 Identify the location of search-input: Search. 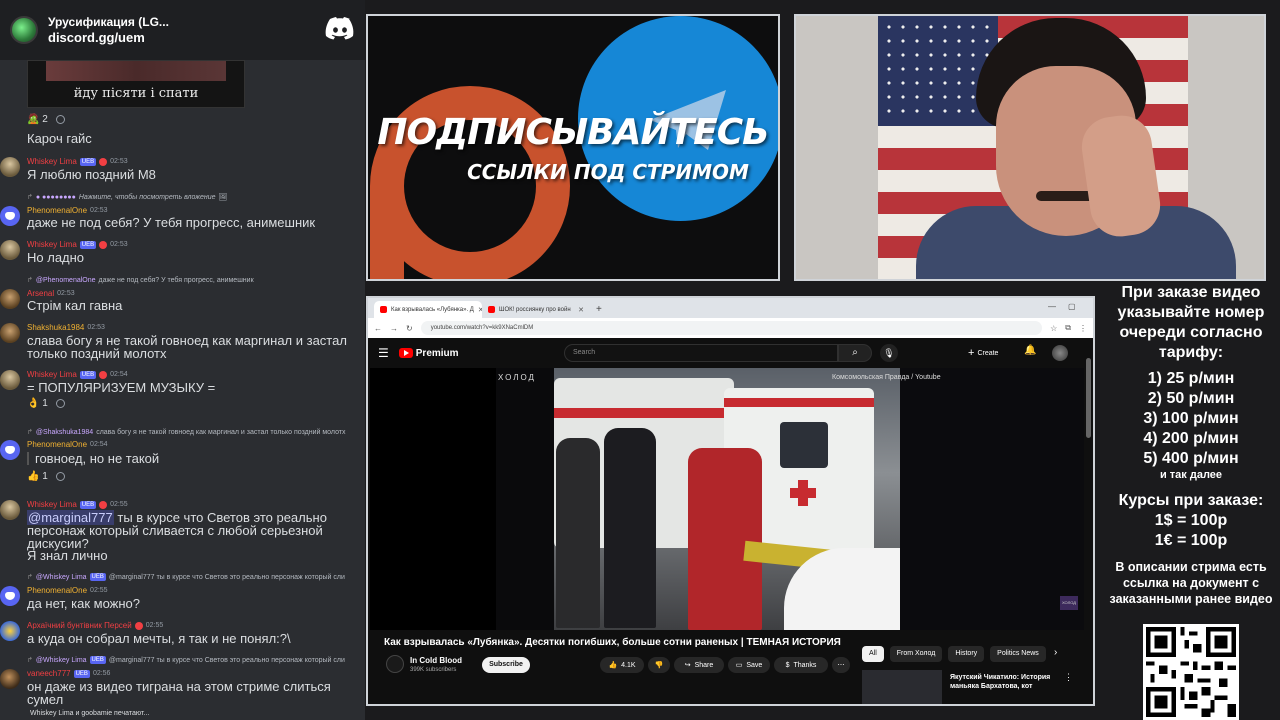
(701, 353).